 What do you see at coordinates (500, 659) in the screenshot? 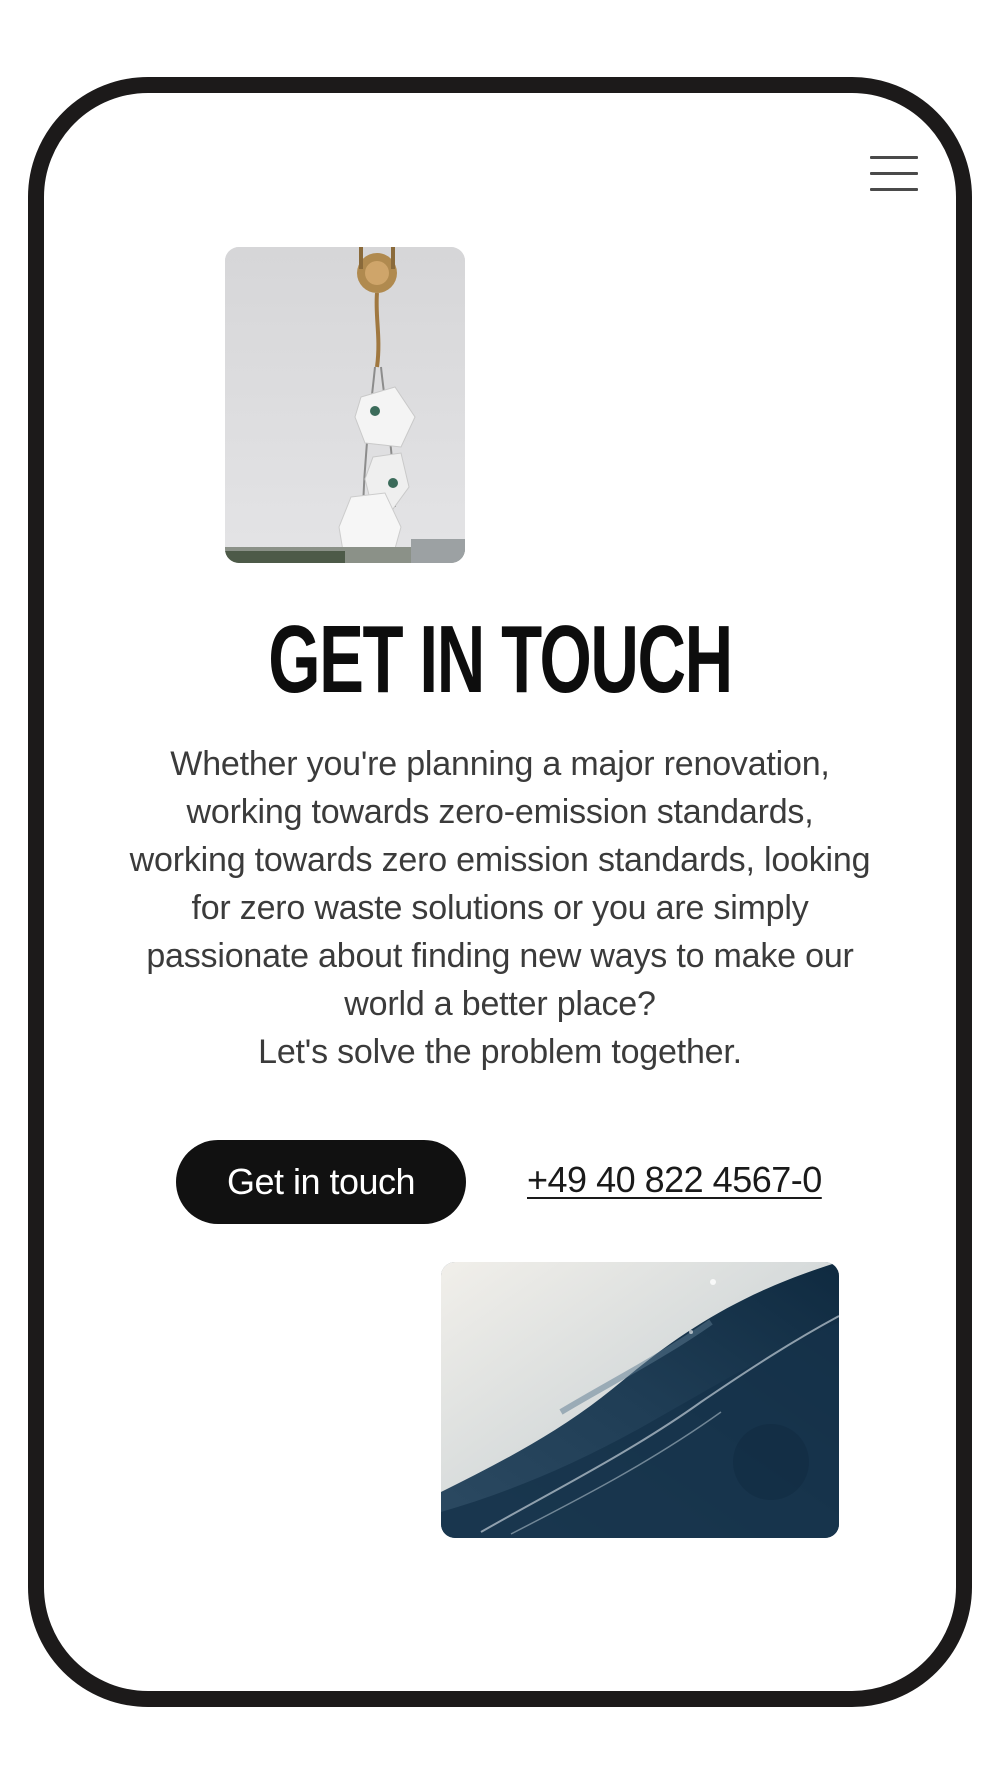
I see `page-title: GET IN TOUCH` at bounding box center [500, 659].